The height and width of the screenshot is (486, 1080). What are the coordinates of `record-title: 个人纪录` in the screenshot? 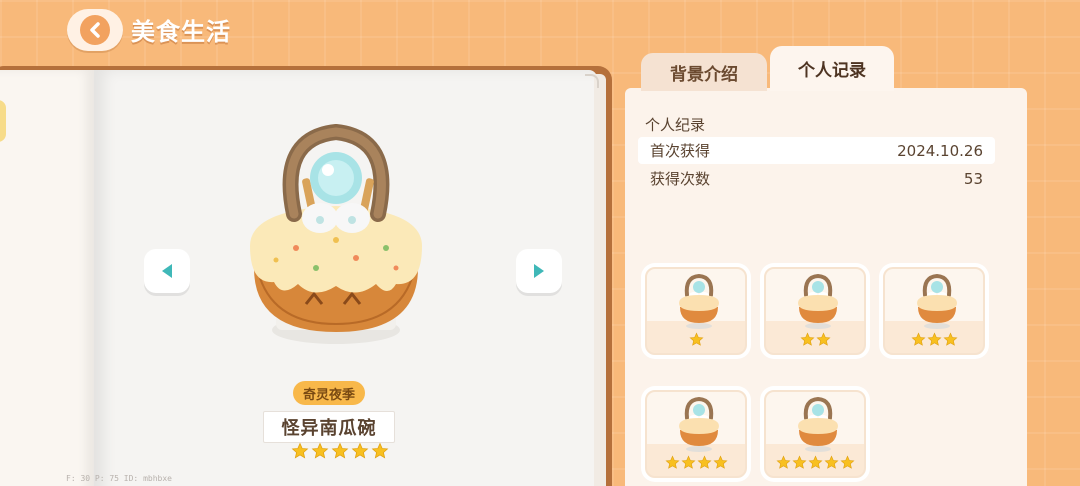 It's located at (675, 125).